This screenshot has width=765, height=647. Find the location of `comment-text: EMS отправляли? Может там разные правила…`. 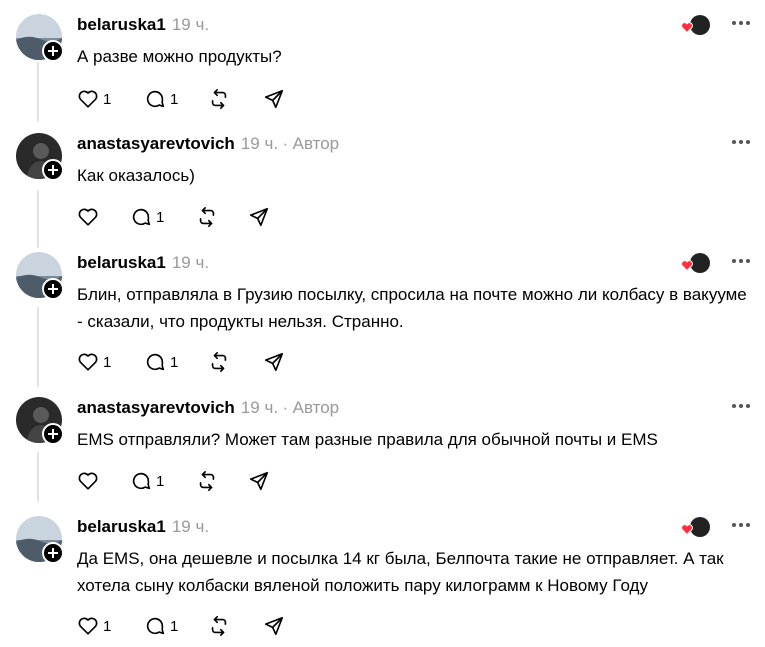

comment-text: EMS отправляли? Может там разные правила… is located at coordinates (367, 439).